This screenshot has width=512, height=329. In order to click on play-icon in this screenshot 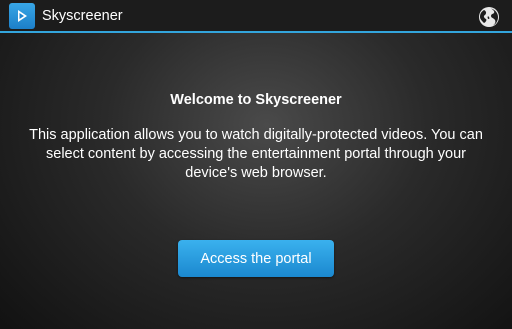, I will do `click(22, 15)`.